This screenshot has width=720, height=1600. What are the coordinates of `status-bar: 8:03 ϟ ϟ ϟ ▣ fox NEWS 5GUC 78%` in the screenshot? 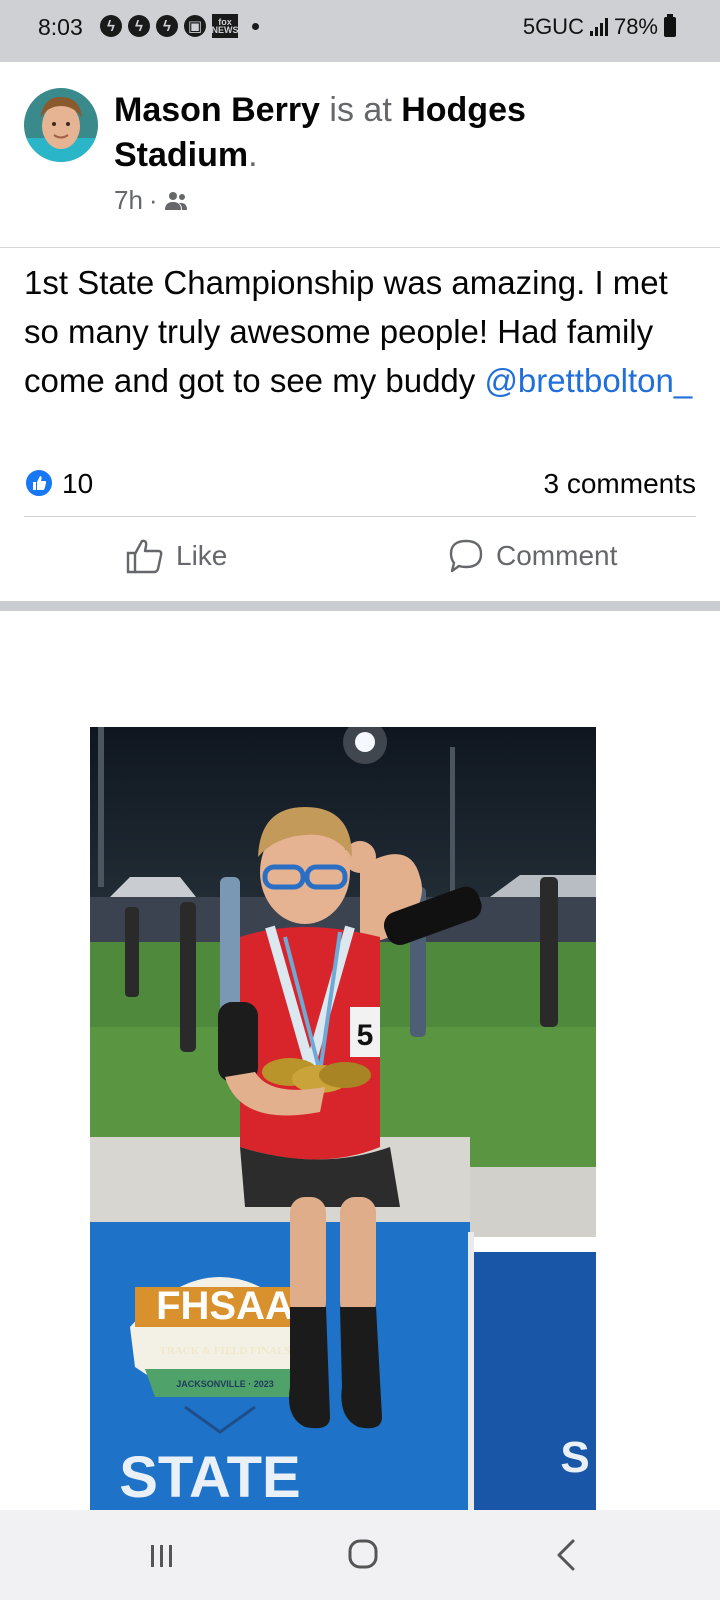 It's located at (360, 31).